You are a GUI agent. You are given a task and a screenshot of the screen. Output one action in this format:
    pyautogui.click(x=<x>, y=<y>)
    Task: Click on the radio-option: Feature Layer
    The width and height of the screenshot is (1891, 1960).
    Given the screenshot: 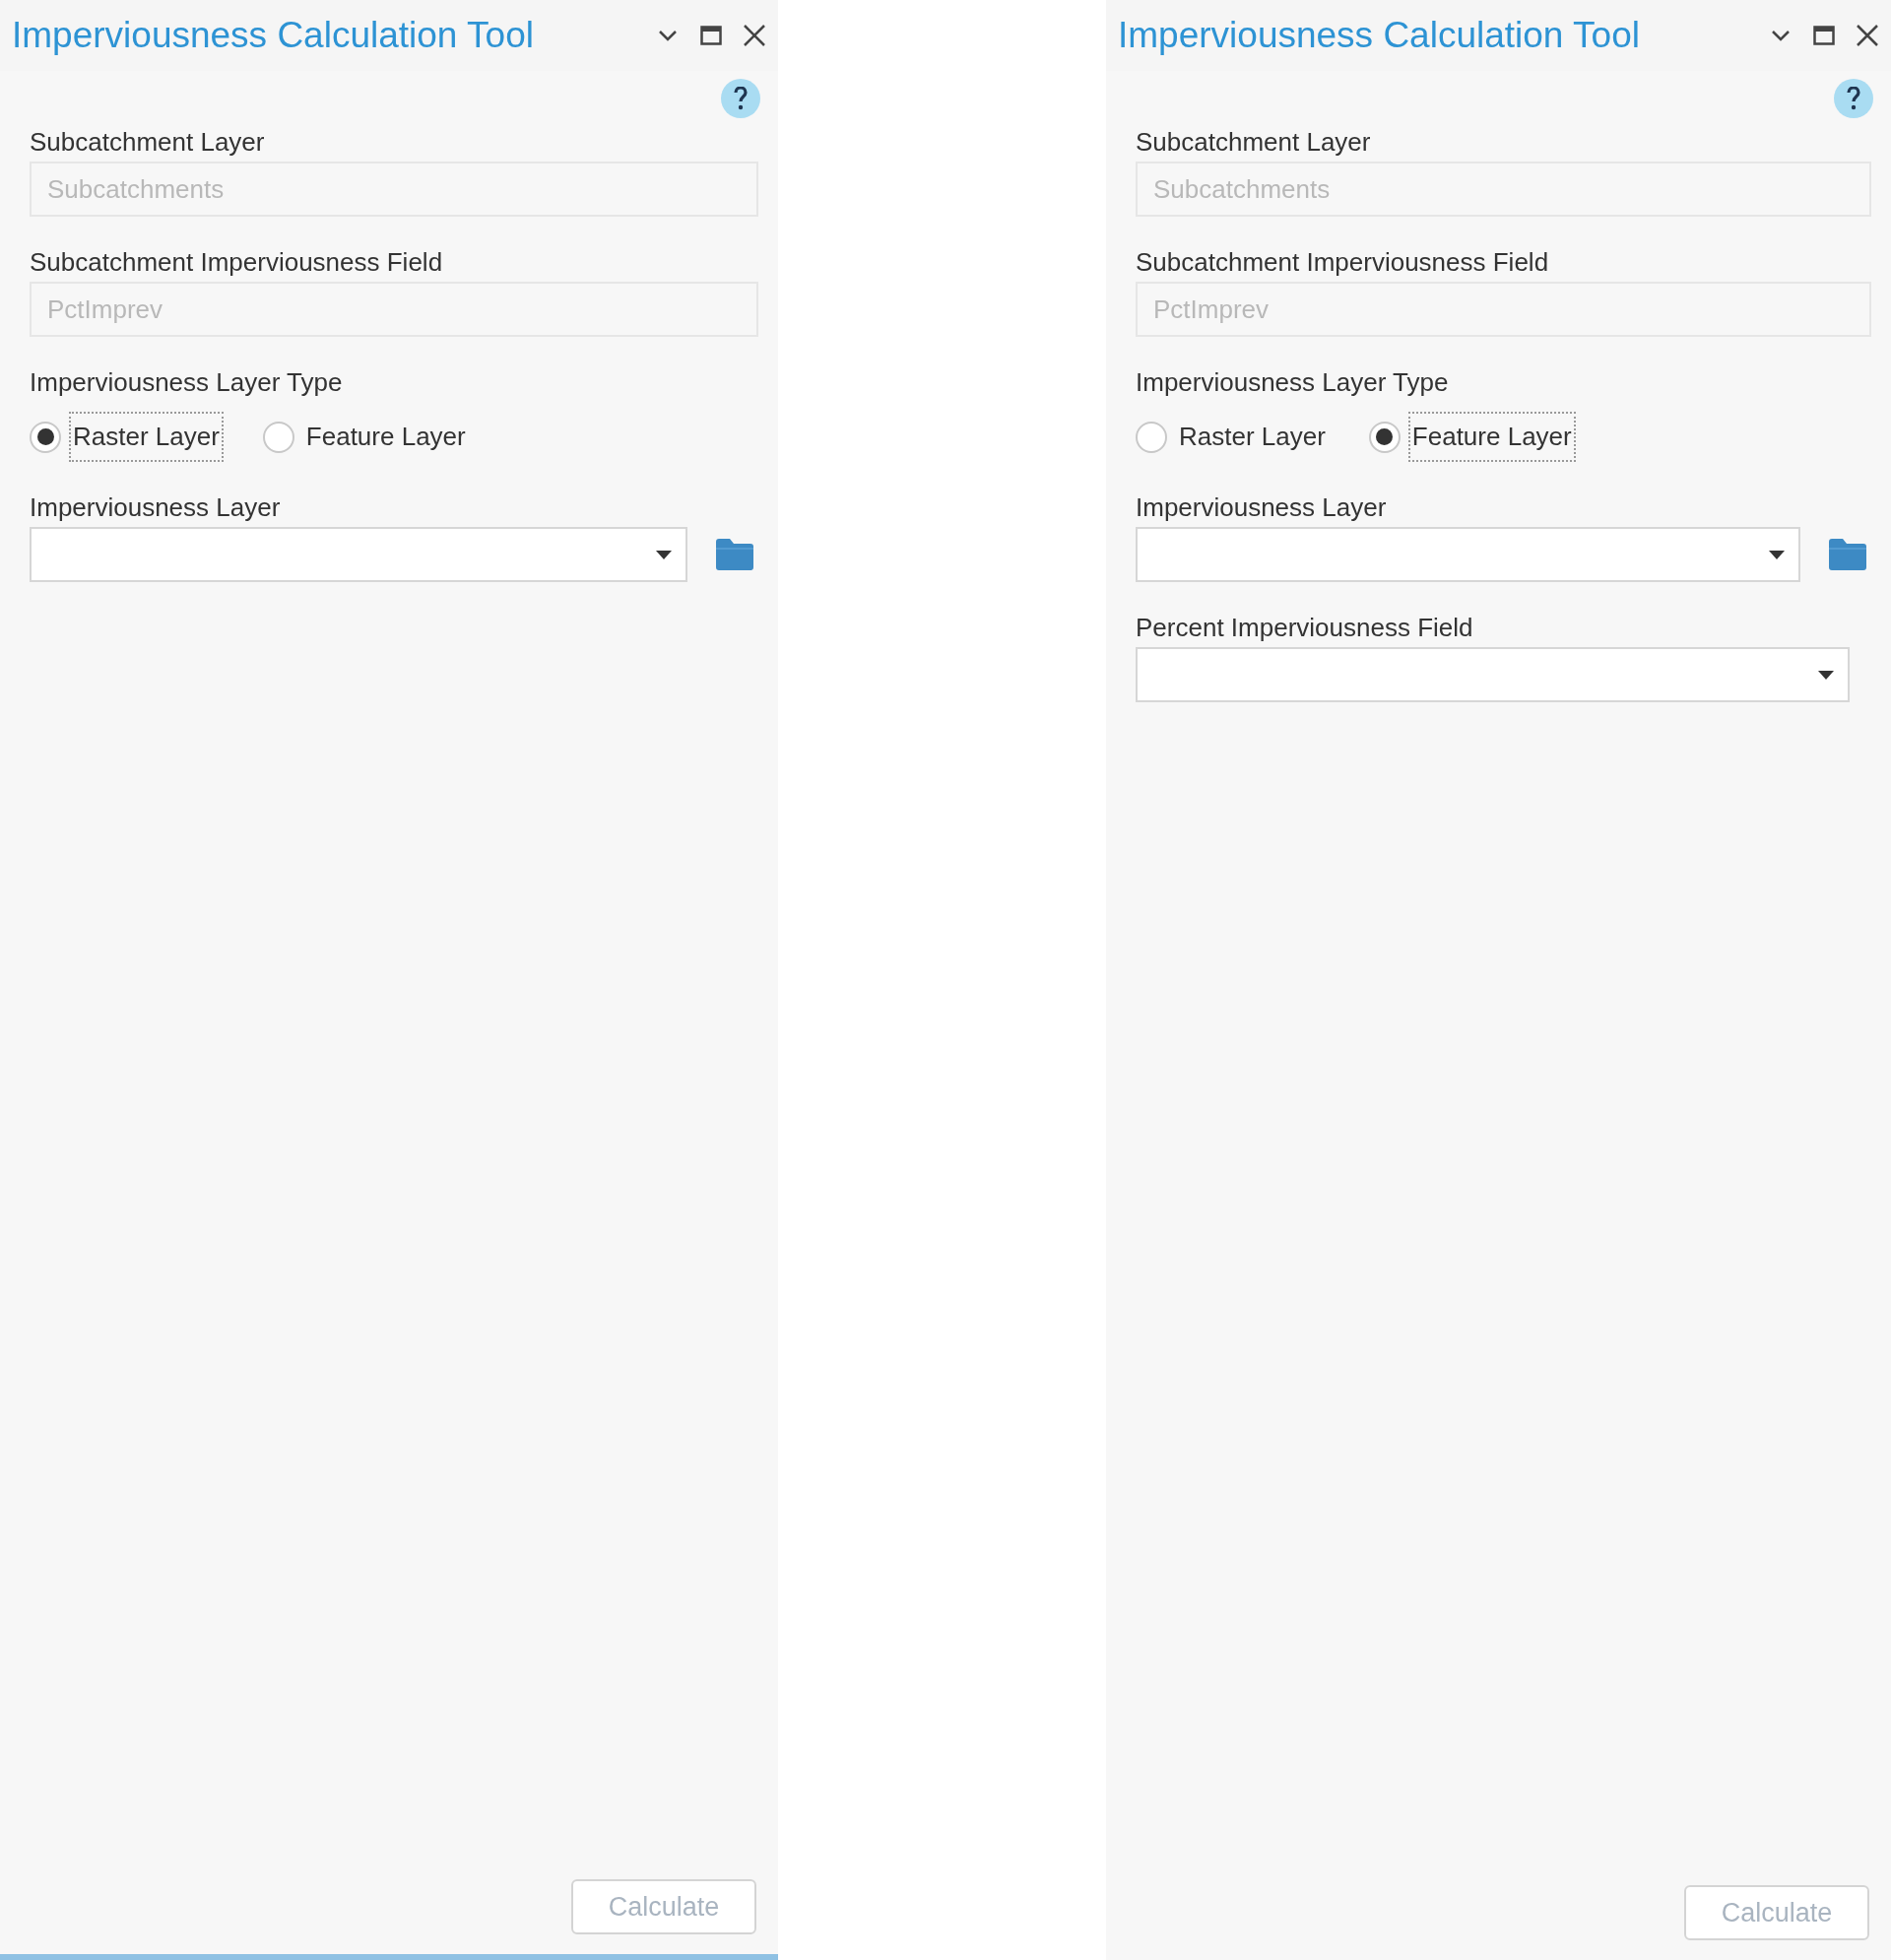 What is the action you would take?
    pyautogui.click(x=366, y=437)
    